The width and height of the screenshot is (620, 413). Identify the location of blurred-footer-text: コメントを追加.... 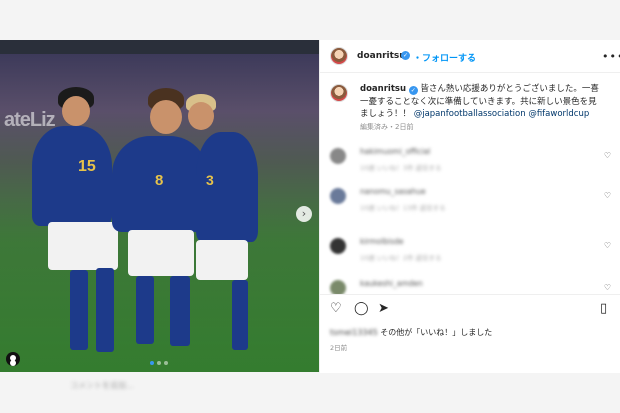
(102, 385).